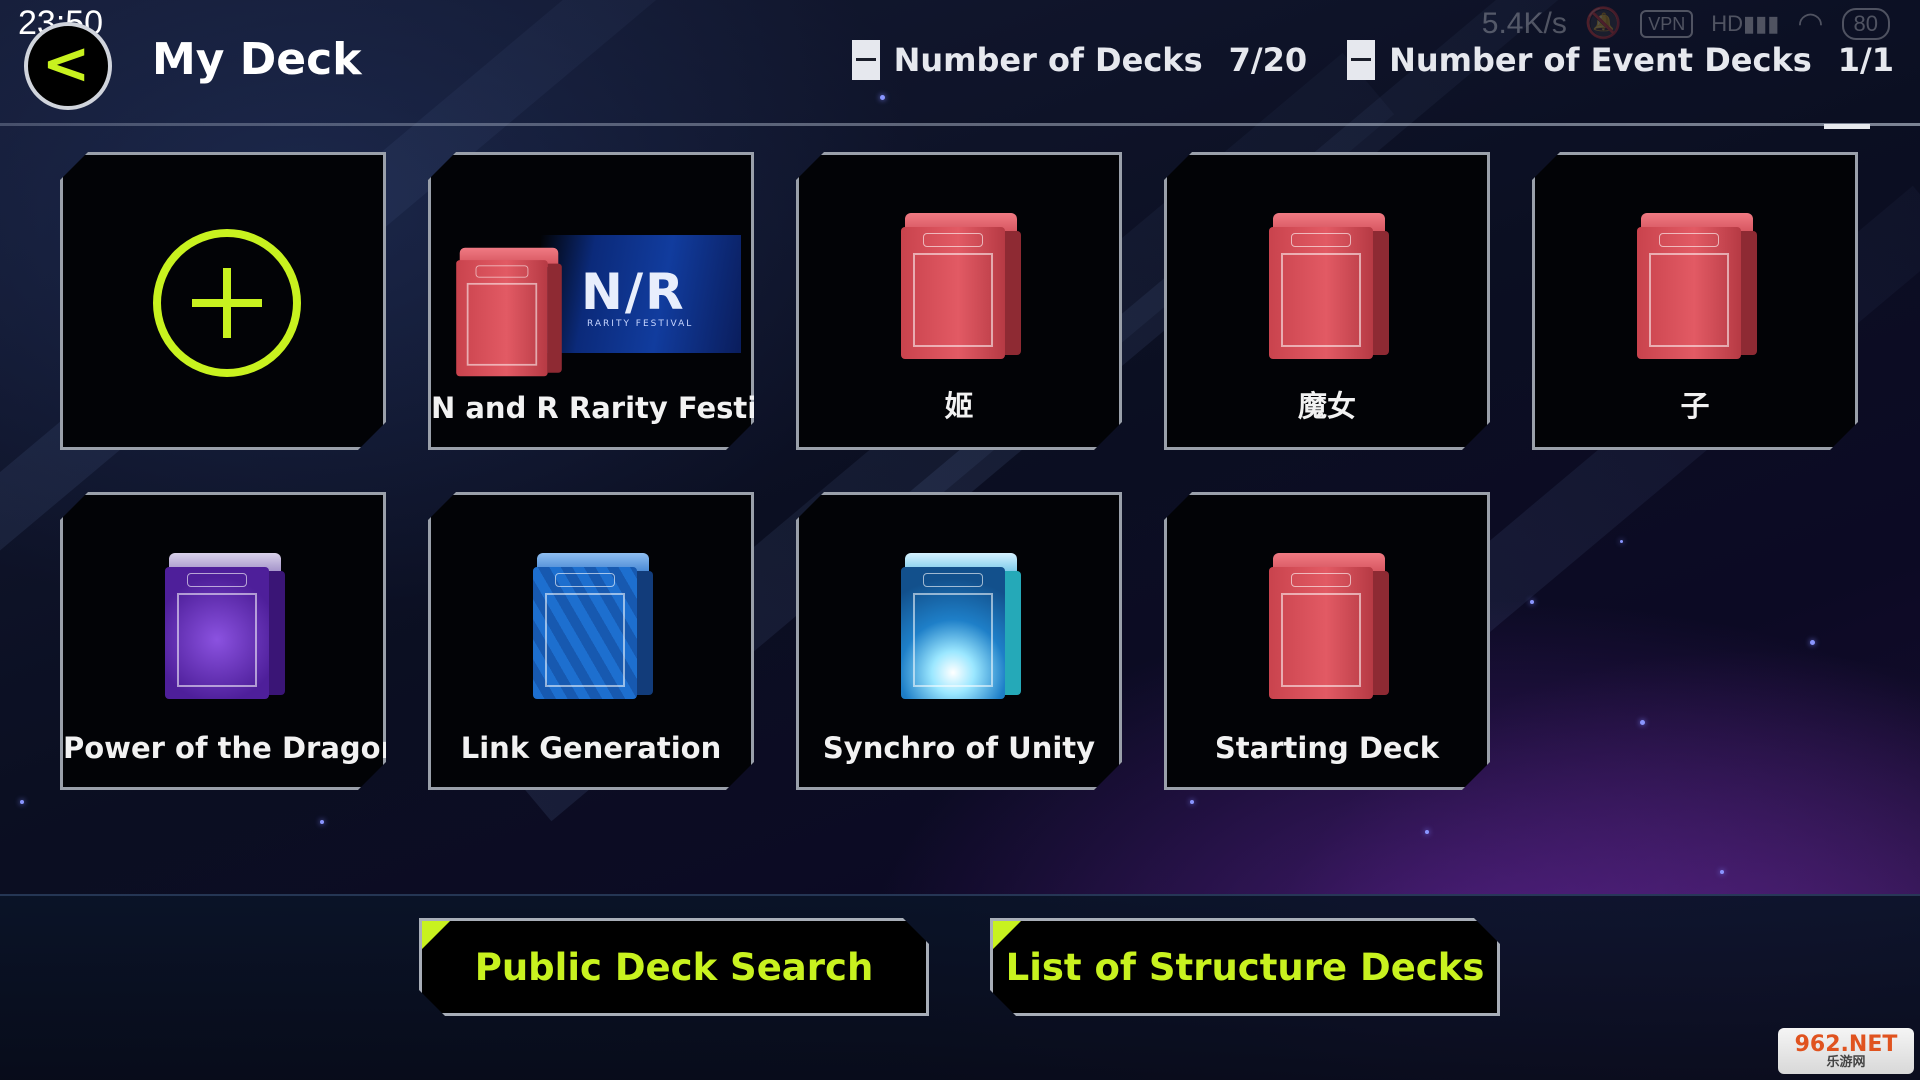  I want to click on event-decks-value: 1/1, so click(1865, 60).